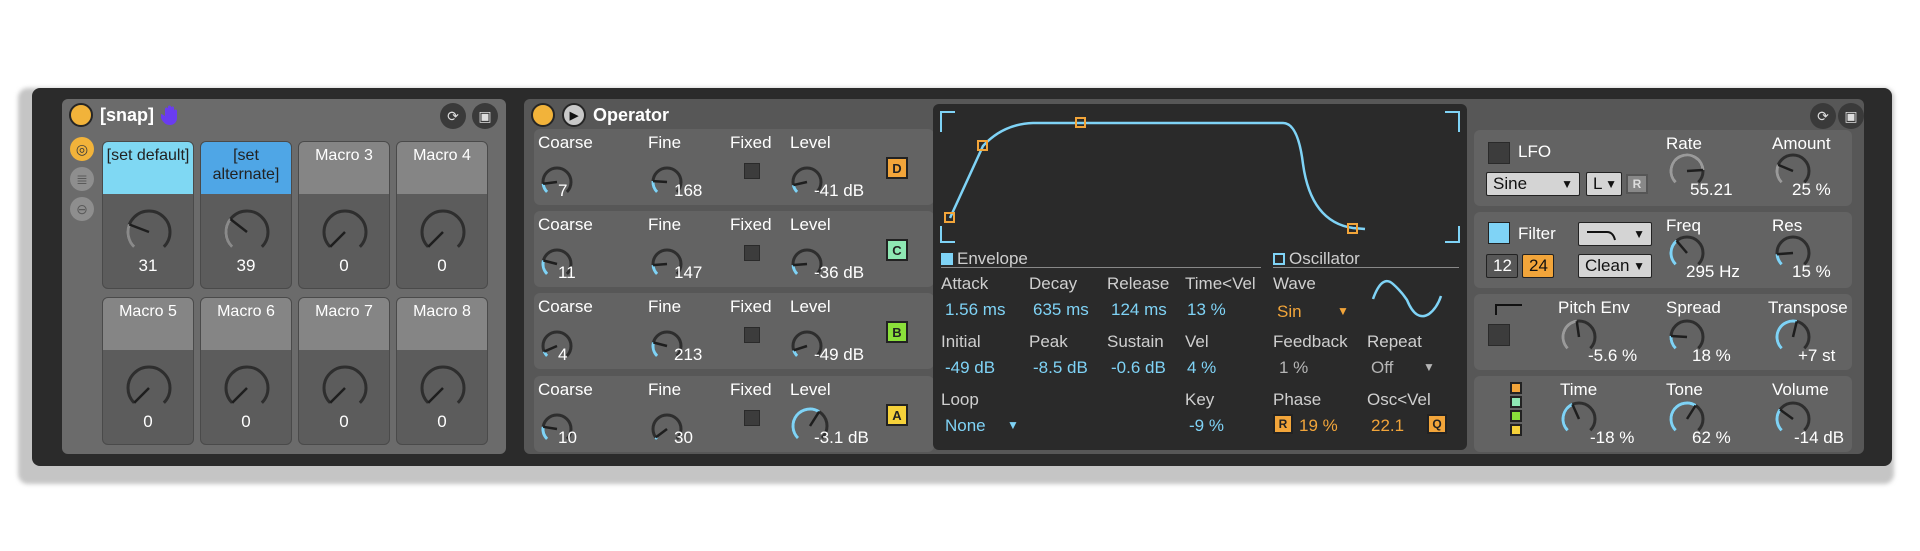 The image size is (1920, 551). Describe the element at coordinates (82, 149) in the screenshot. I see `macro-view-icon: ◎` at that location.